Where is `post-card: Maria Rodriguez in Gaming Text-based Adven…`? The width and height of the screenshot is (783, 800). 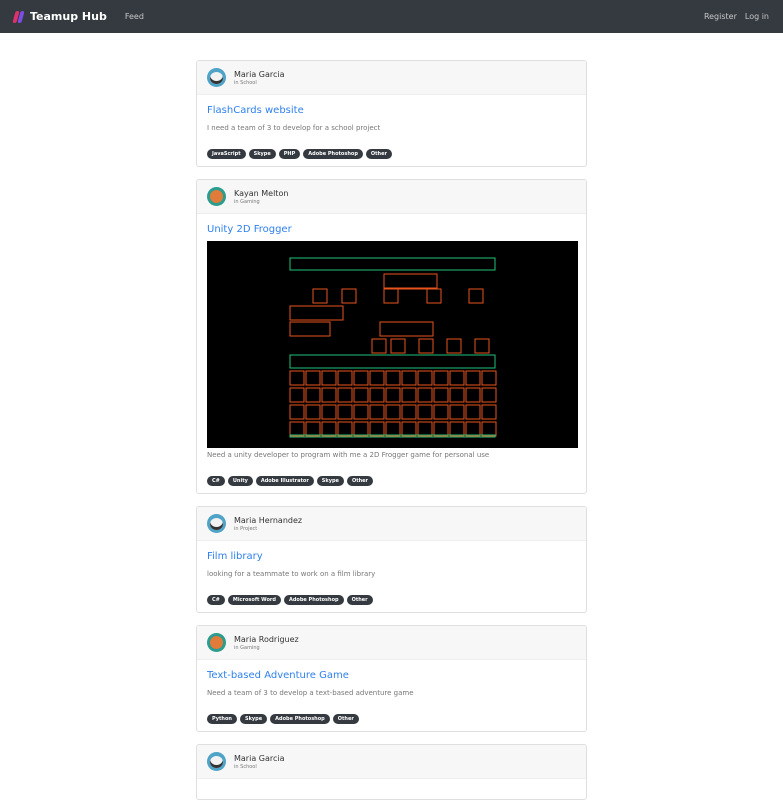
post-card: Maria Rodriguez in Gaming Text-based Adven… is located at coordinates (391, 678).